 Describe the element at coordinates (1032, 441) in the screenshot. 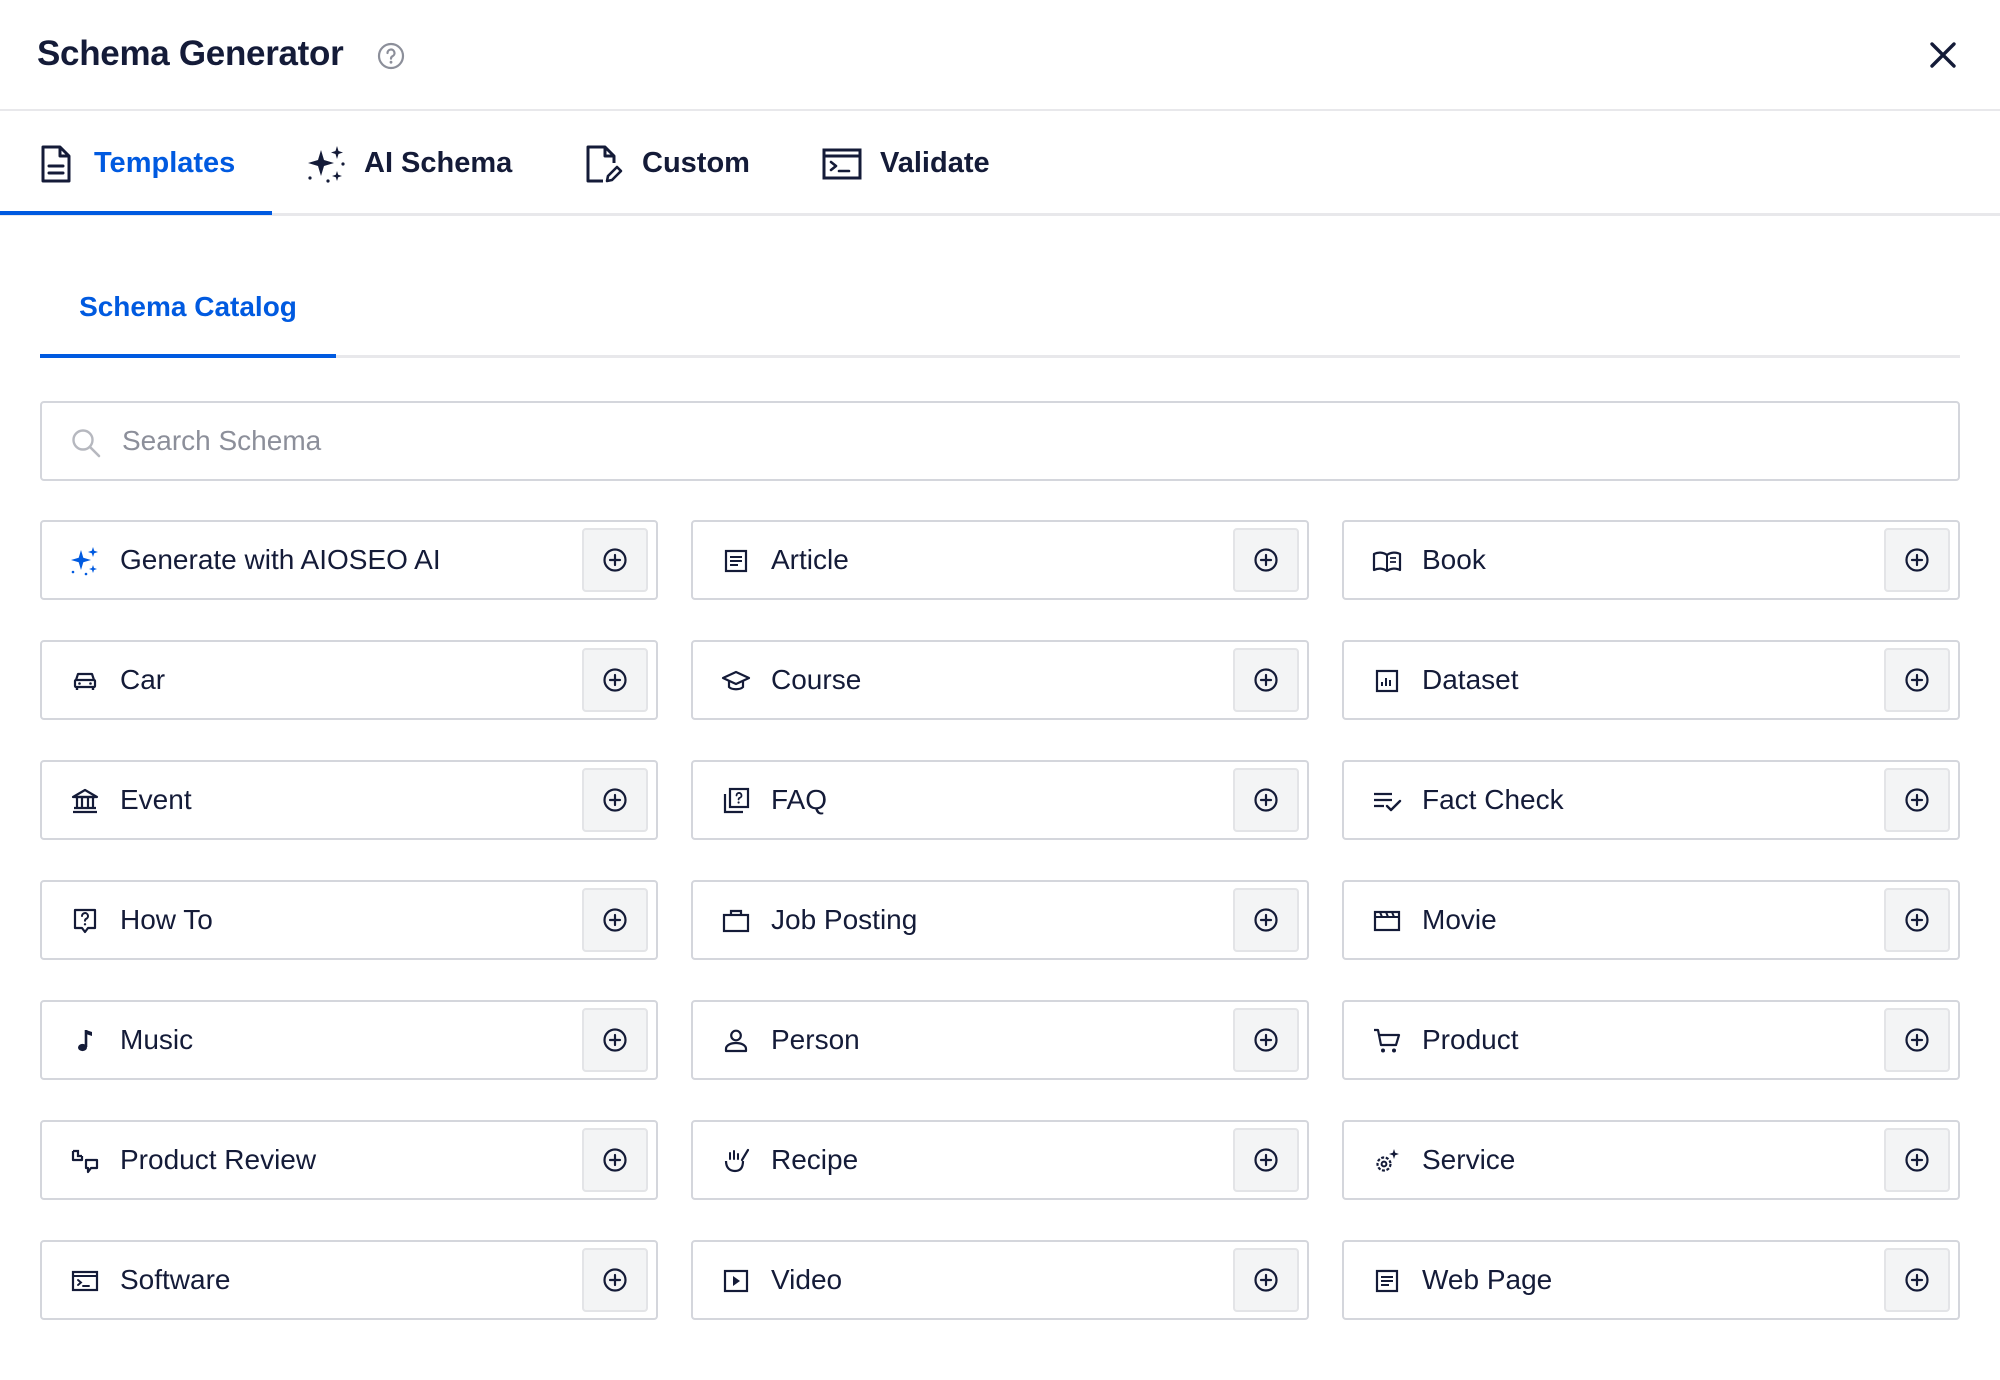

I see `search-input` at that location.